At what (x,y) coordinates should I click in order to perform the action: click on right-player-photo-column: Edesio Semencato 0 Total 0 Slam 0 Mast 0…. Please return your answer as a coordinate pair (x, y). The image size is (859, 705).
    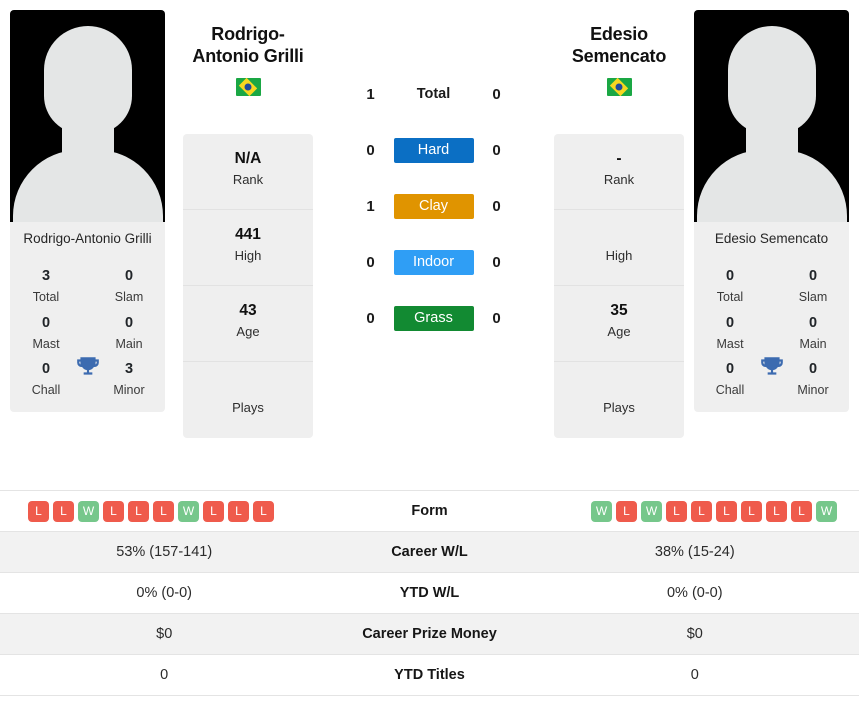
    Looking at the image, I should click on (771, 211).